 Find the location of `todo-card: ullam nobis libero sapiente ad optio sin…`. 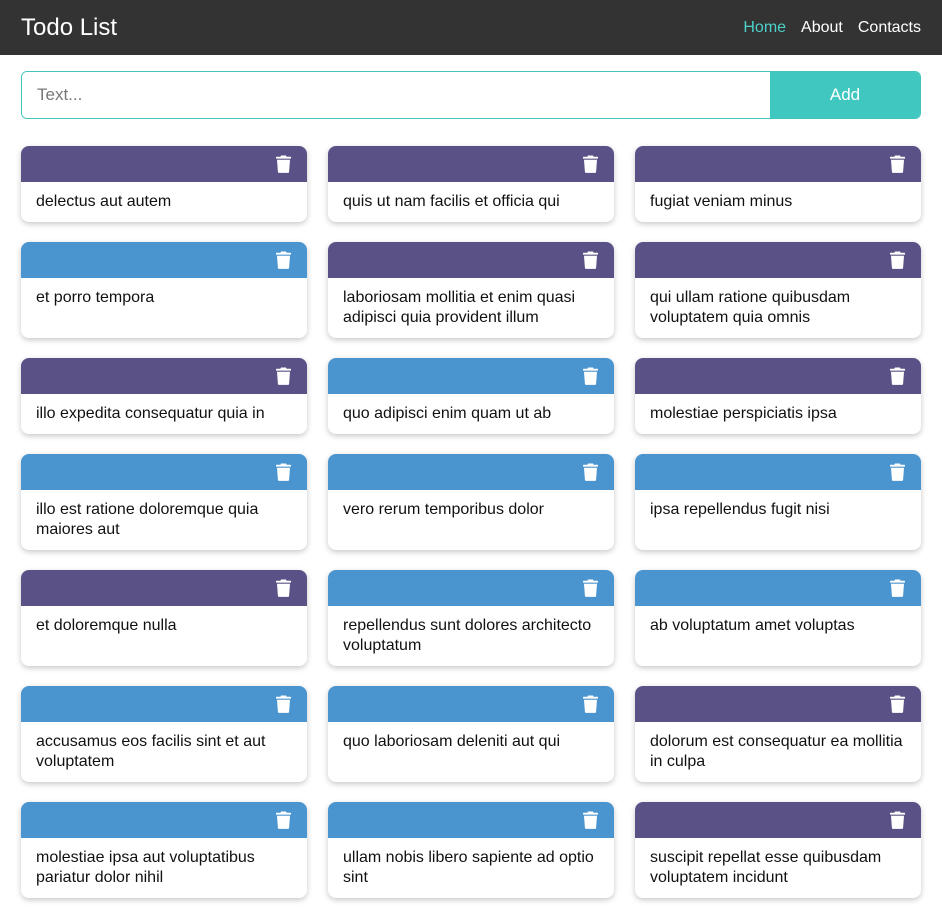

todo-card: ullam nobis libero sapiente ad optio sin… is located at coordinates (471, 850).